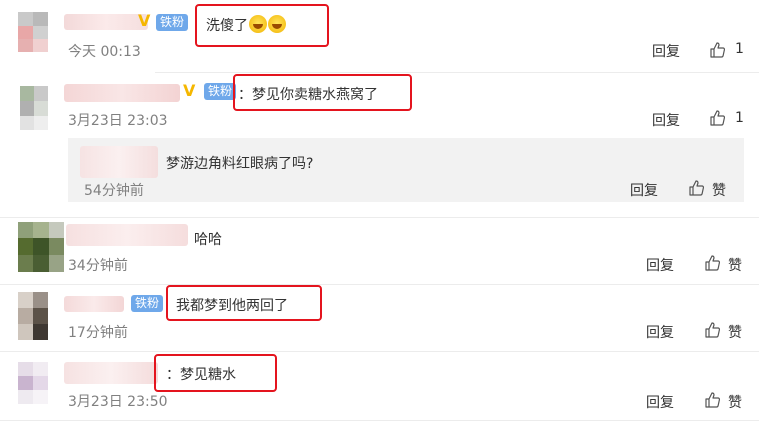 The image size is (759, 425). What do you see at coordinates (114, 191) in the screenshot?
I see `sub-reply-time: 54分钟前` at bounding box center [114, 191].